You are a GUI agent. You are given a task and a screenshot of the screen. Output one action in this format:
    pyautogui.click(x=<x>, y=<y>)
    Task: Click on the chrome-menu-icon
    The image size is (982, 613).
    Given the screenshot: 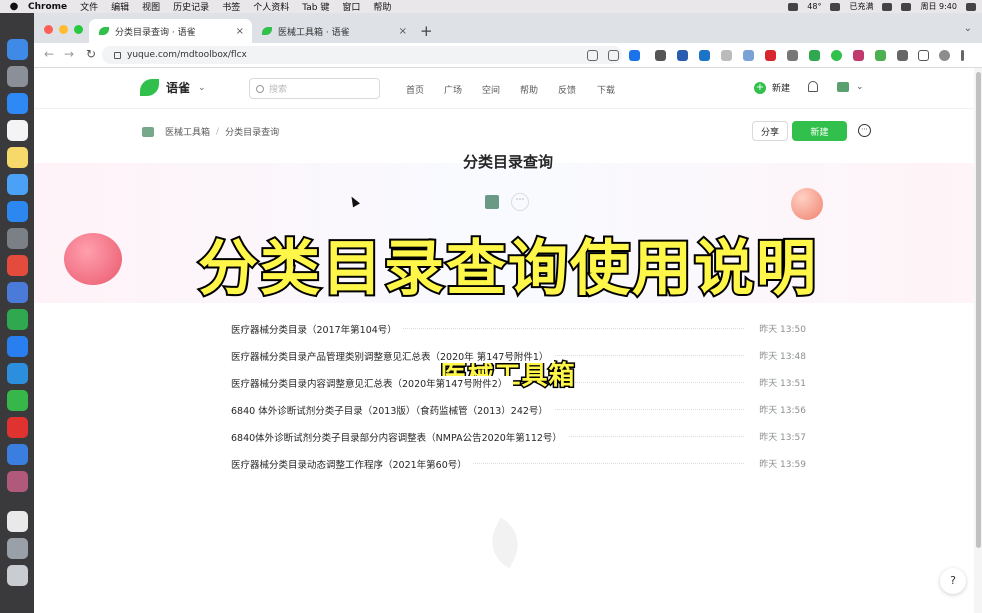 What is the action you would take?
    pyautogui.click(x=962, y=55)
    